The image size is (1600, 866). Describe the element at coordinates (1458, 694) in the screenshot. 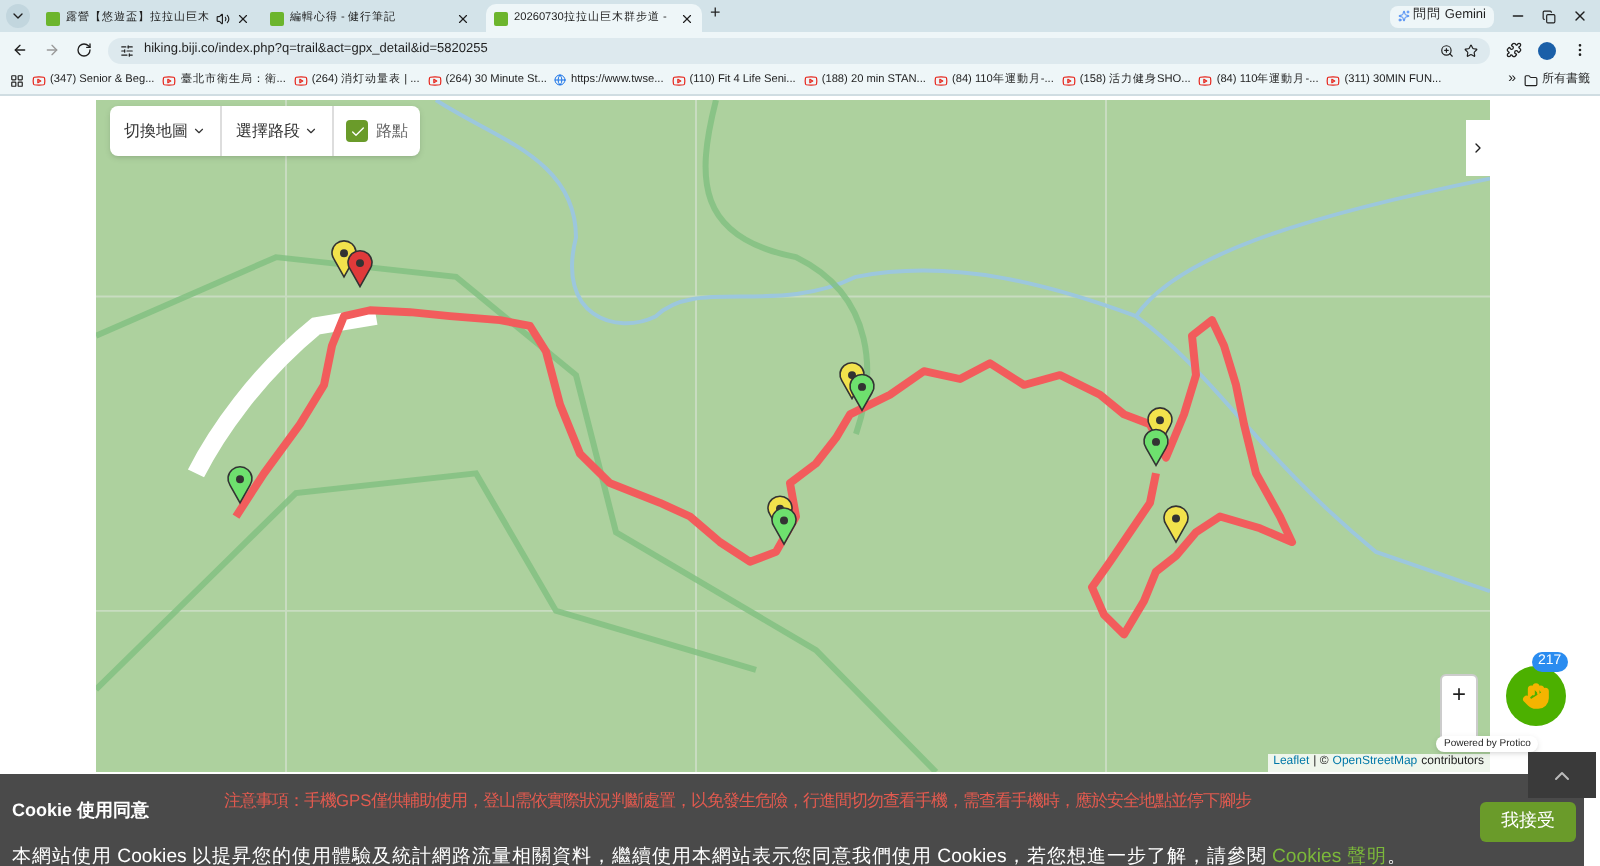

I see `zoom-in-button: +` at that location.